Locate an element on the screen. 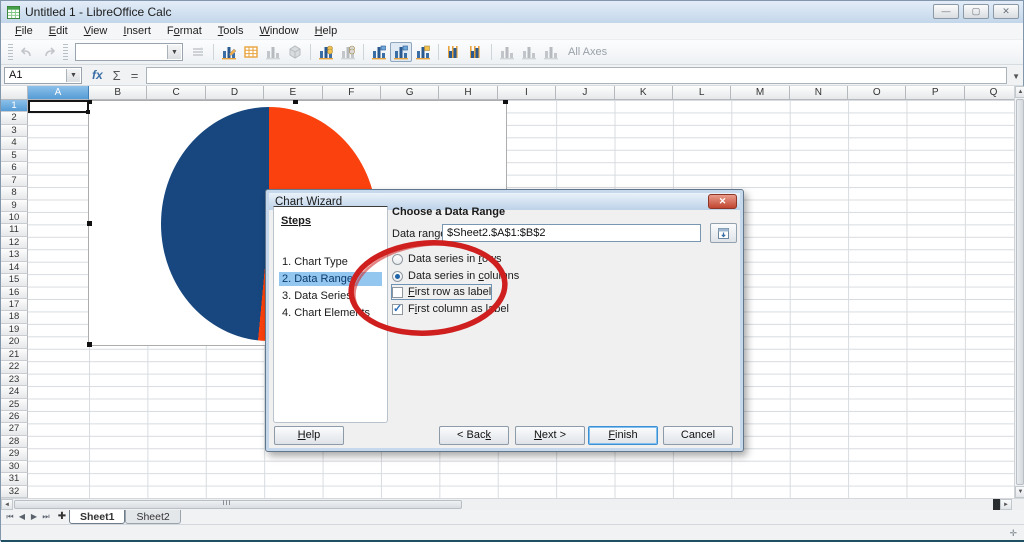 The width and height of the screenshot is (1024, 542). last-sheet-icon: ⏭ is located at coordinates (46, 517).